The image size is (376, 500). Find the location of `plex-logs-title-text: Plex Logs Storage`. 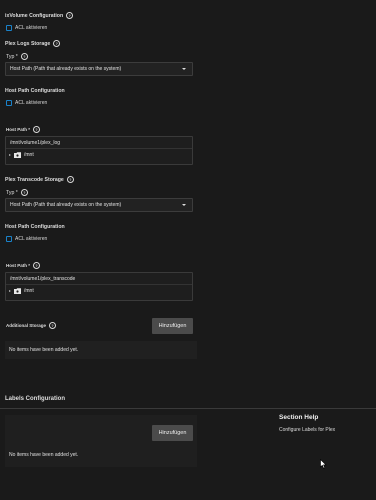

plex-logs-title-text: Plex Logs Storage is located at coordinates (28, 43).